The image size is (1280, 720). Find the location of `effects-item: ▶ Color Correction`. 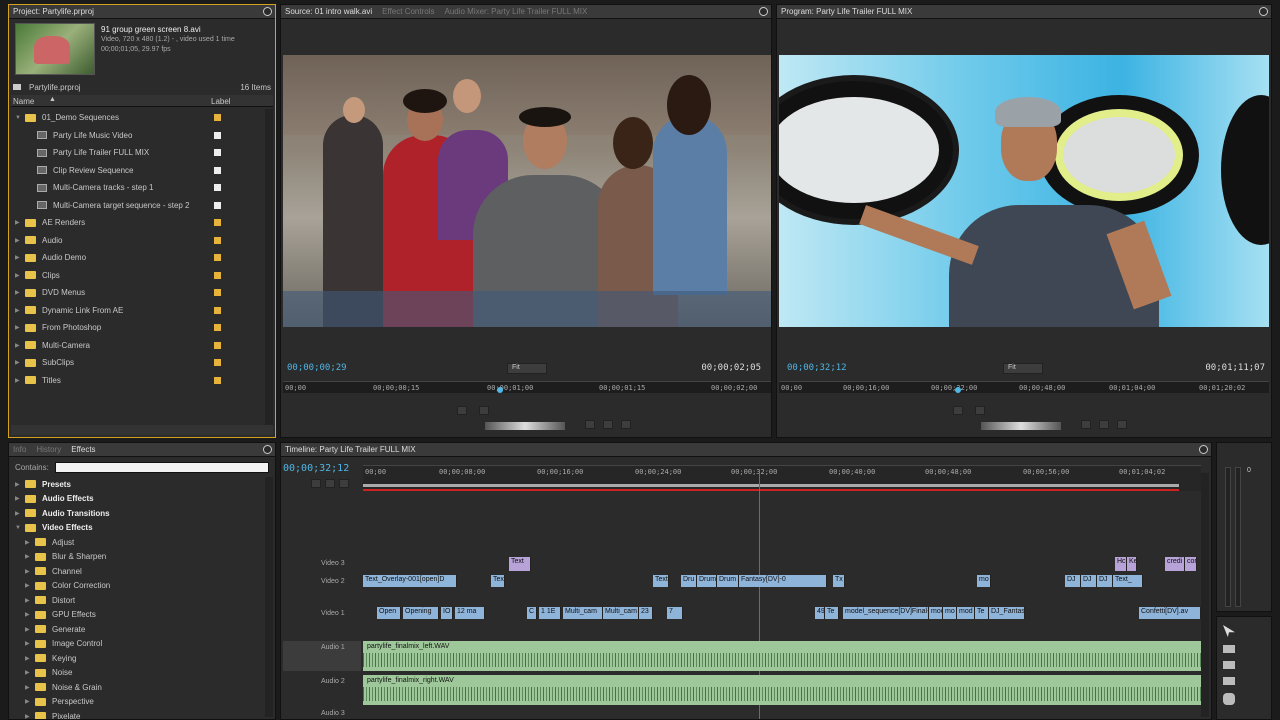

effects-item: ▶ Color Correction is located at coordinates (138, 586).